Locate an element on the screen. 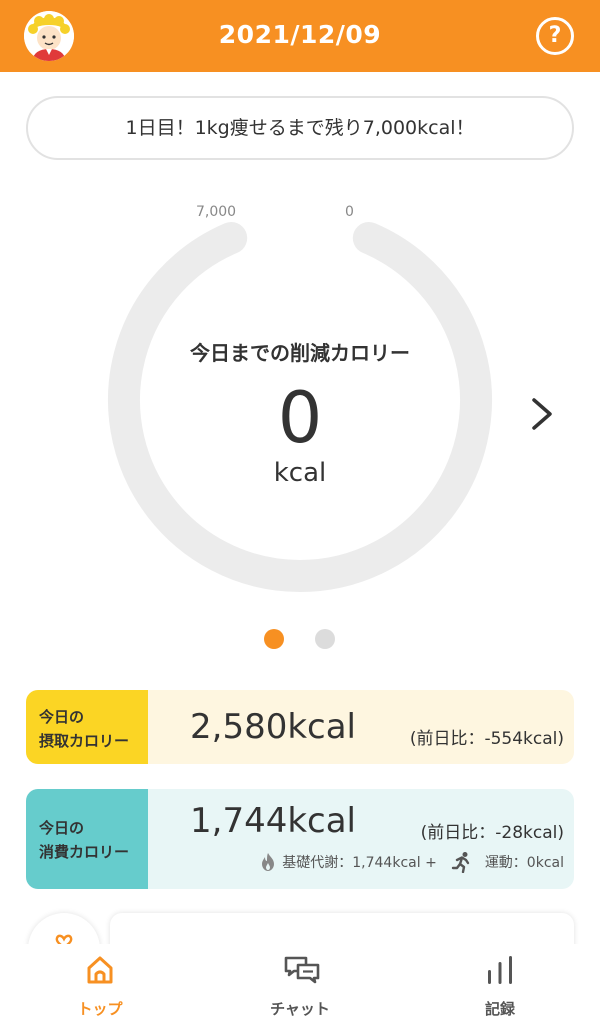 Image resolution: width=600 pixels, height=1034 pixels. home-icon is located at coordinates (100, 970).